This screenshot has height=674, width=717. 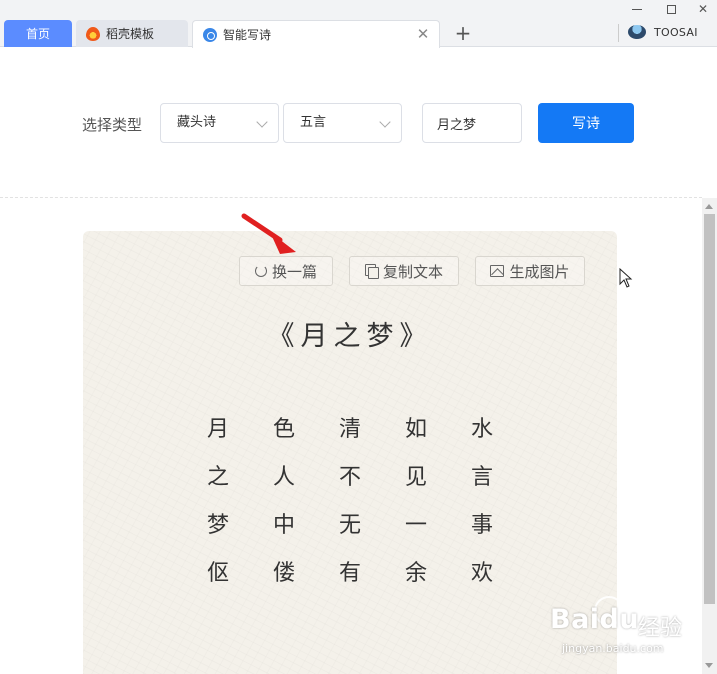 I want to click on image-icon, so click(x=497, y=271).